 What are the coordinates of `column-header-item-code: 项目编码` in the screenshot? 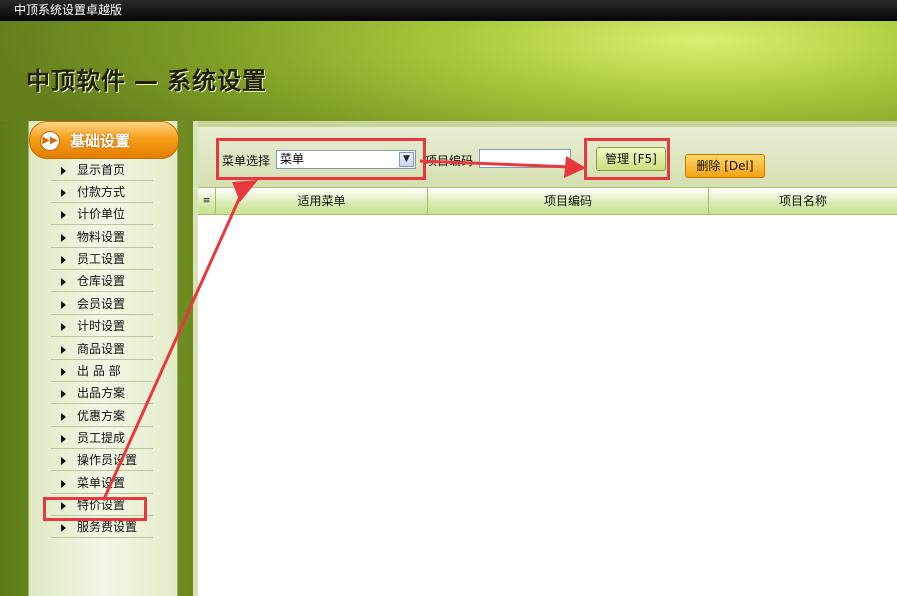 It's located at (567, 201).